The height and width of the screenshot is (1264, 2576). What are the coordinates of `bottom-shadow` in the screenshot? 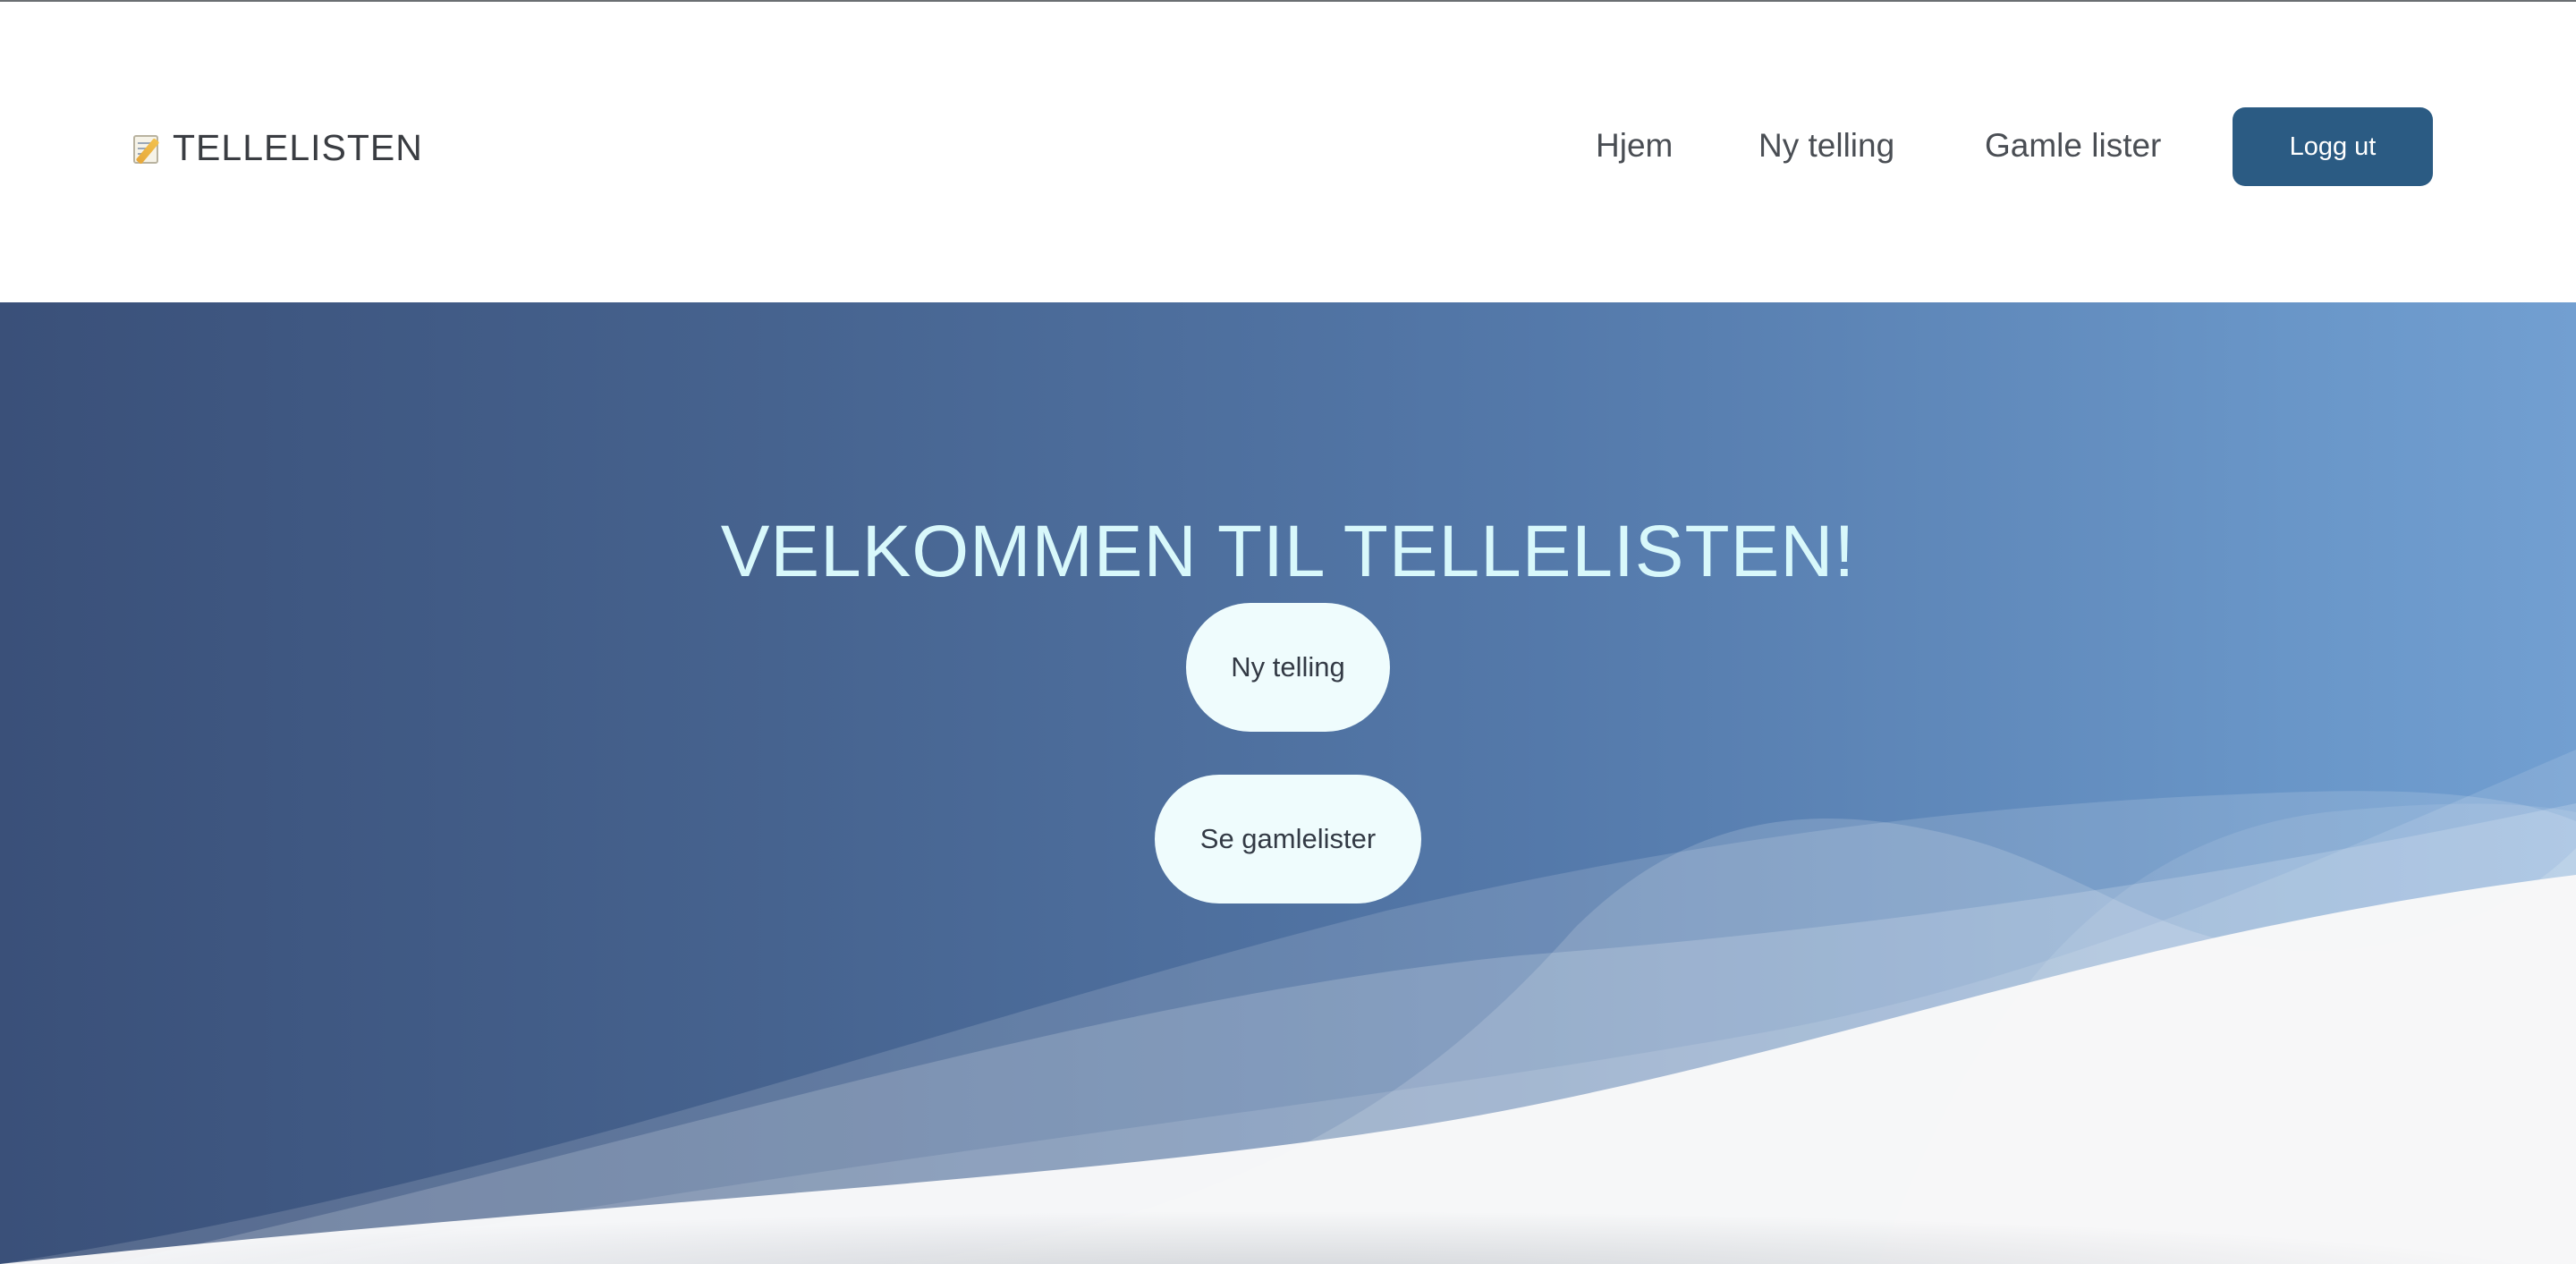 It's located at (1288, 1237).